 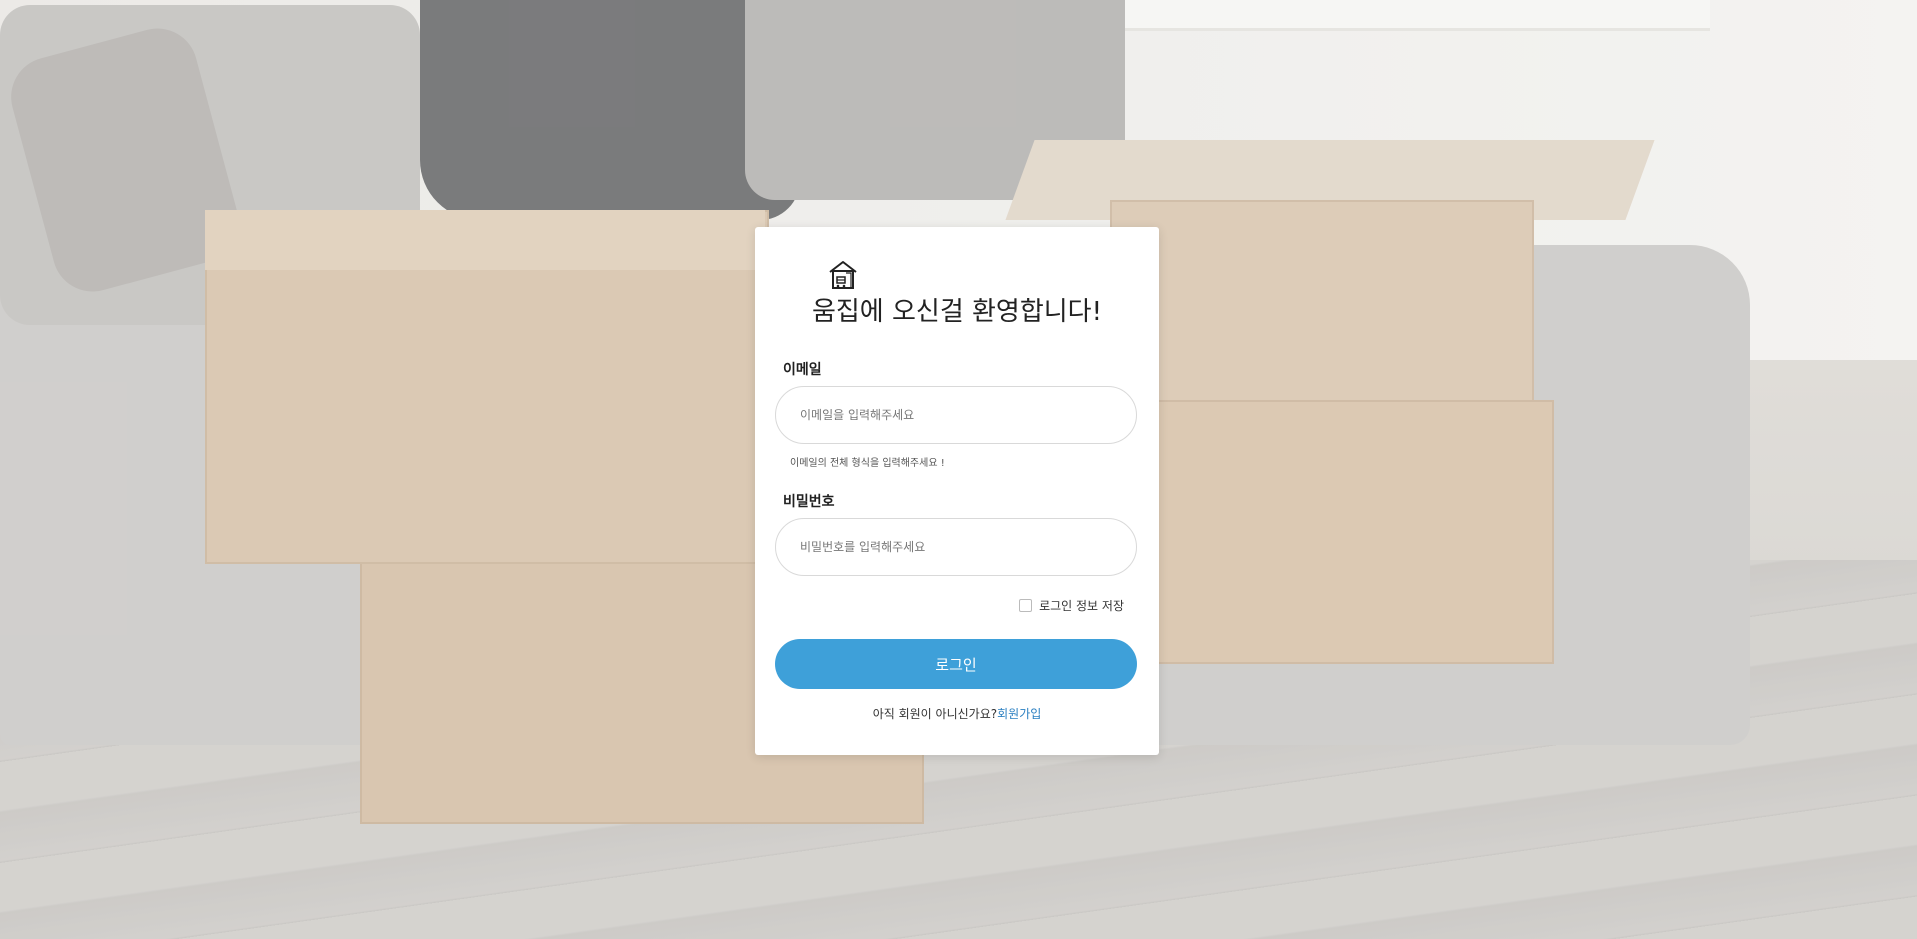 What do you see at coordinates (957, 312) in the screenshot?
I see `page-title: 움집에 오신걸 환영합니다!` at bounding box center [957, 312].